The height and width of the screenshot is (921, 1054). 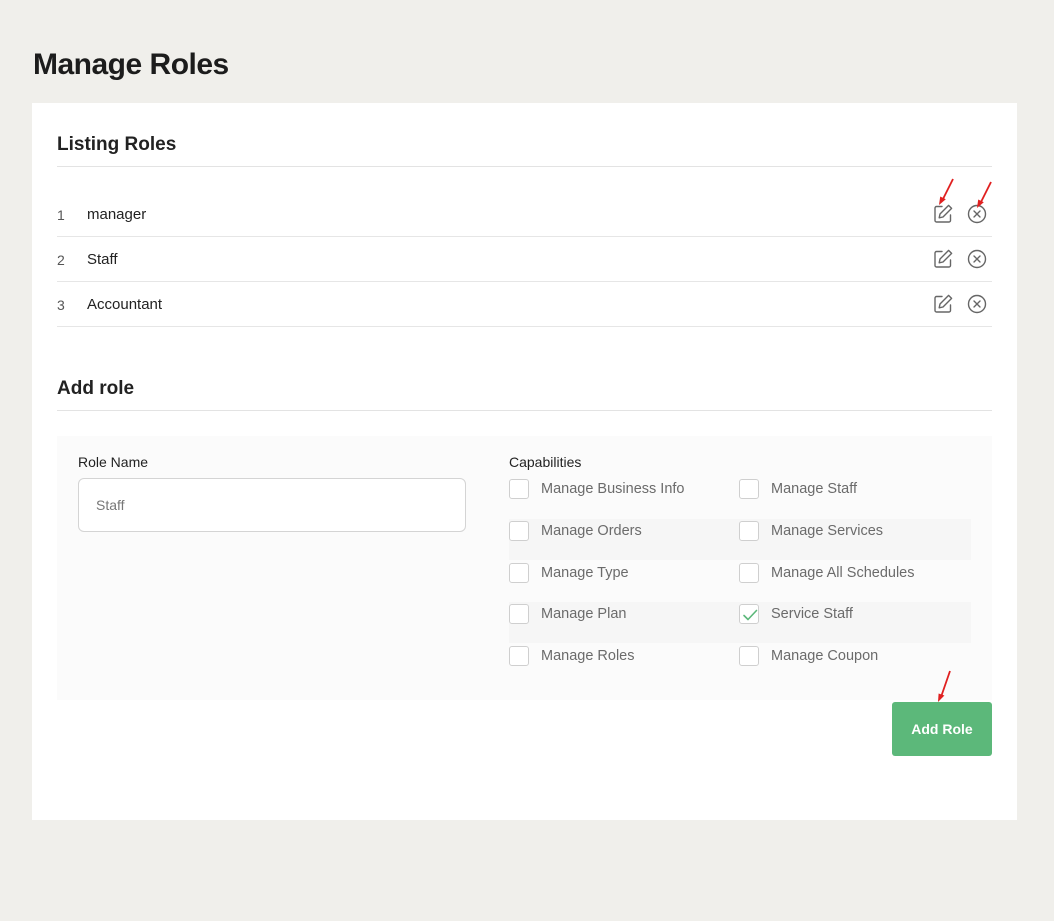 I want to click on page-title: Manage Roles, so click(x=131, y=64).